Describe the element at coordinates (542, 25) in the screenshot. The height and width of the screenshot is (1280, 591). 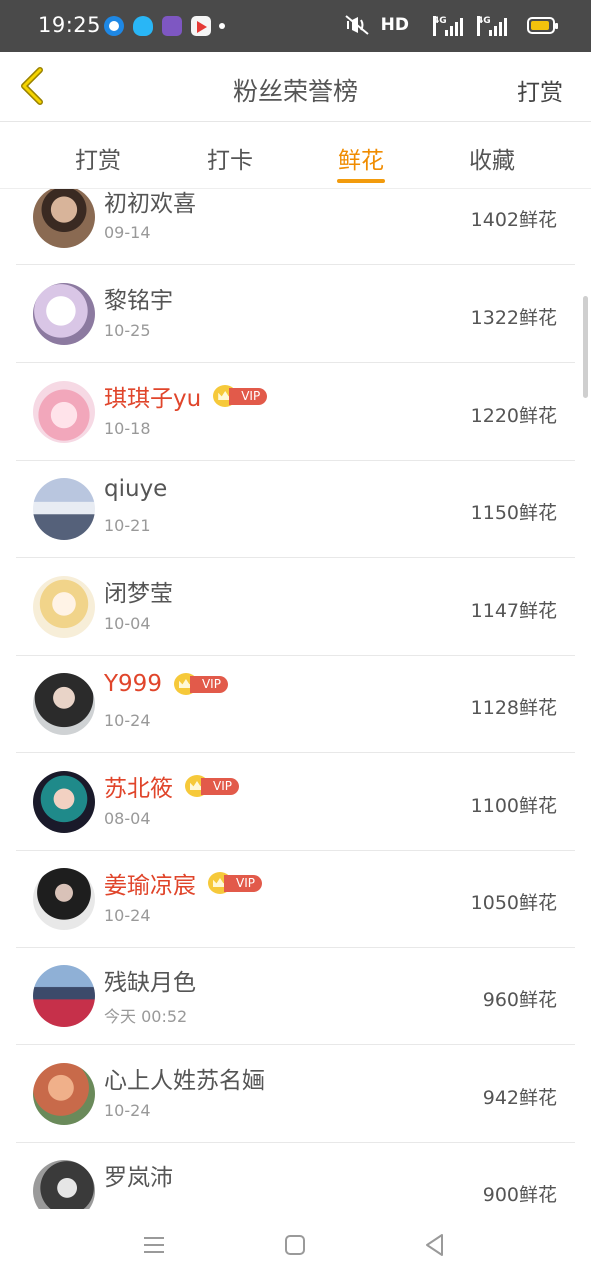
I see `battery-icon` at that location.